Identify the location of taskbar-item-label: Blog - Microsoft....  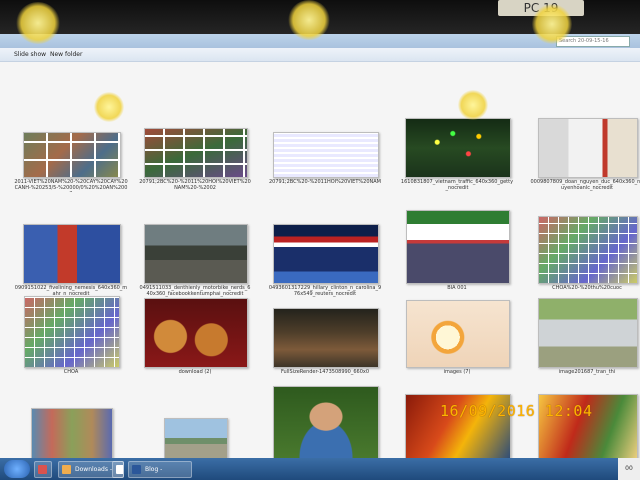
(154, 469).